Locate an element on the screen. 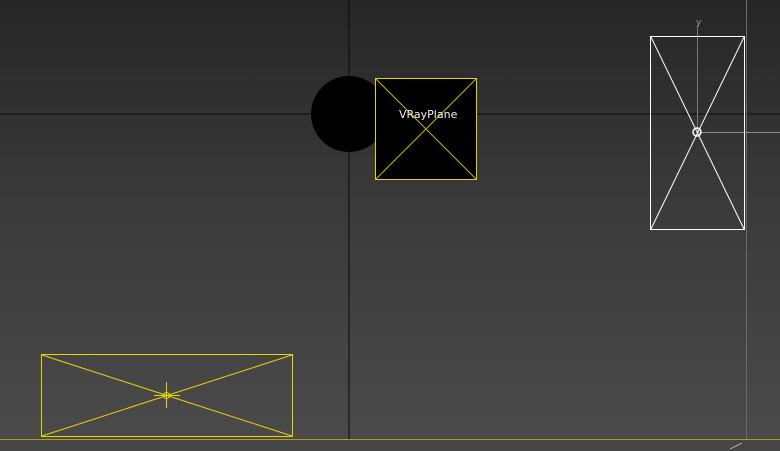 Image resolution: width=780 pixels, height=451 pixels. selected-rect-object is located at coordinates (167, 395).